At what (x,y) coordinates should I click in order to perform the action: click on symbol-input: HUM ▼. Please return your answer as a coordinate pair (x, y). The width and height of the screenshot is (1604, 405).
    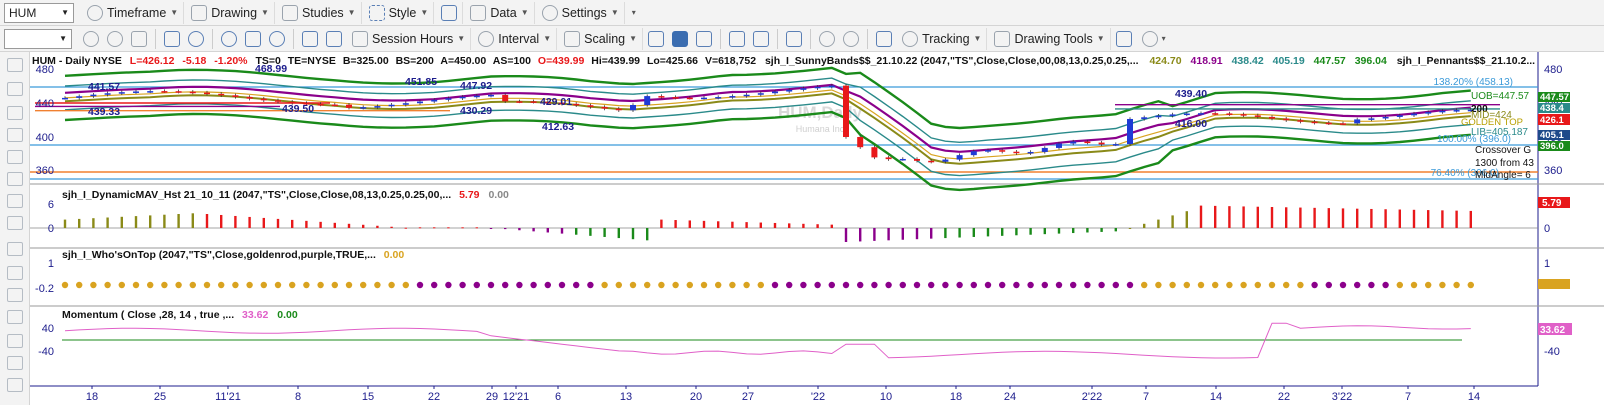
    Looking at the image, I should click on (39, 12).